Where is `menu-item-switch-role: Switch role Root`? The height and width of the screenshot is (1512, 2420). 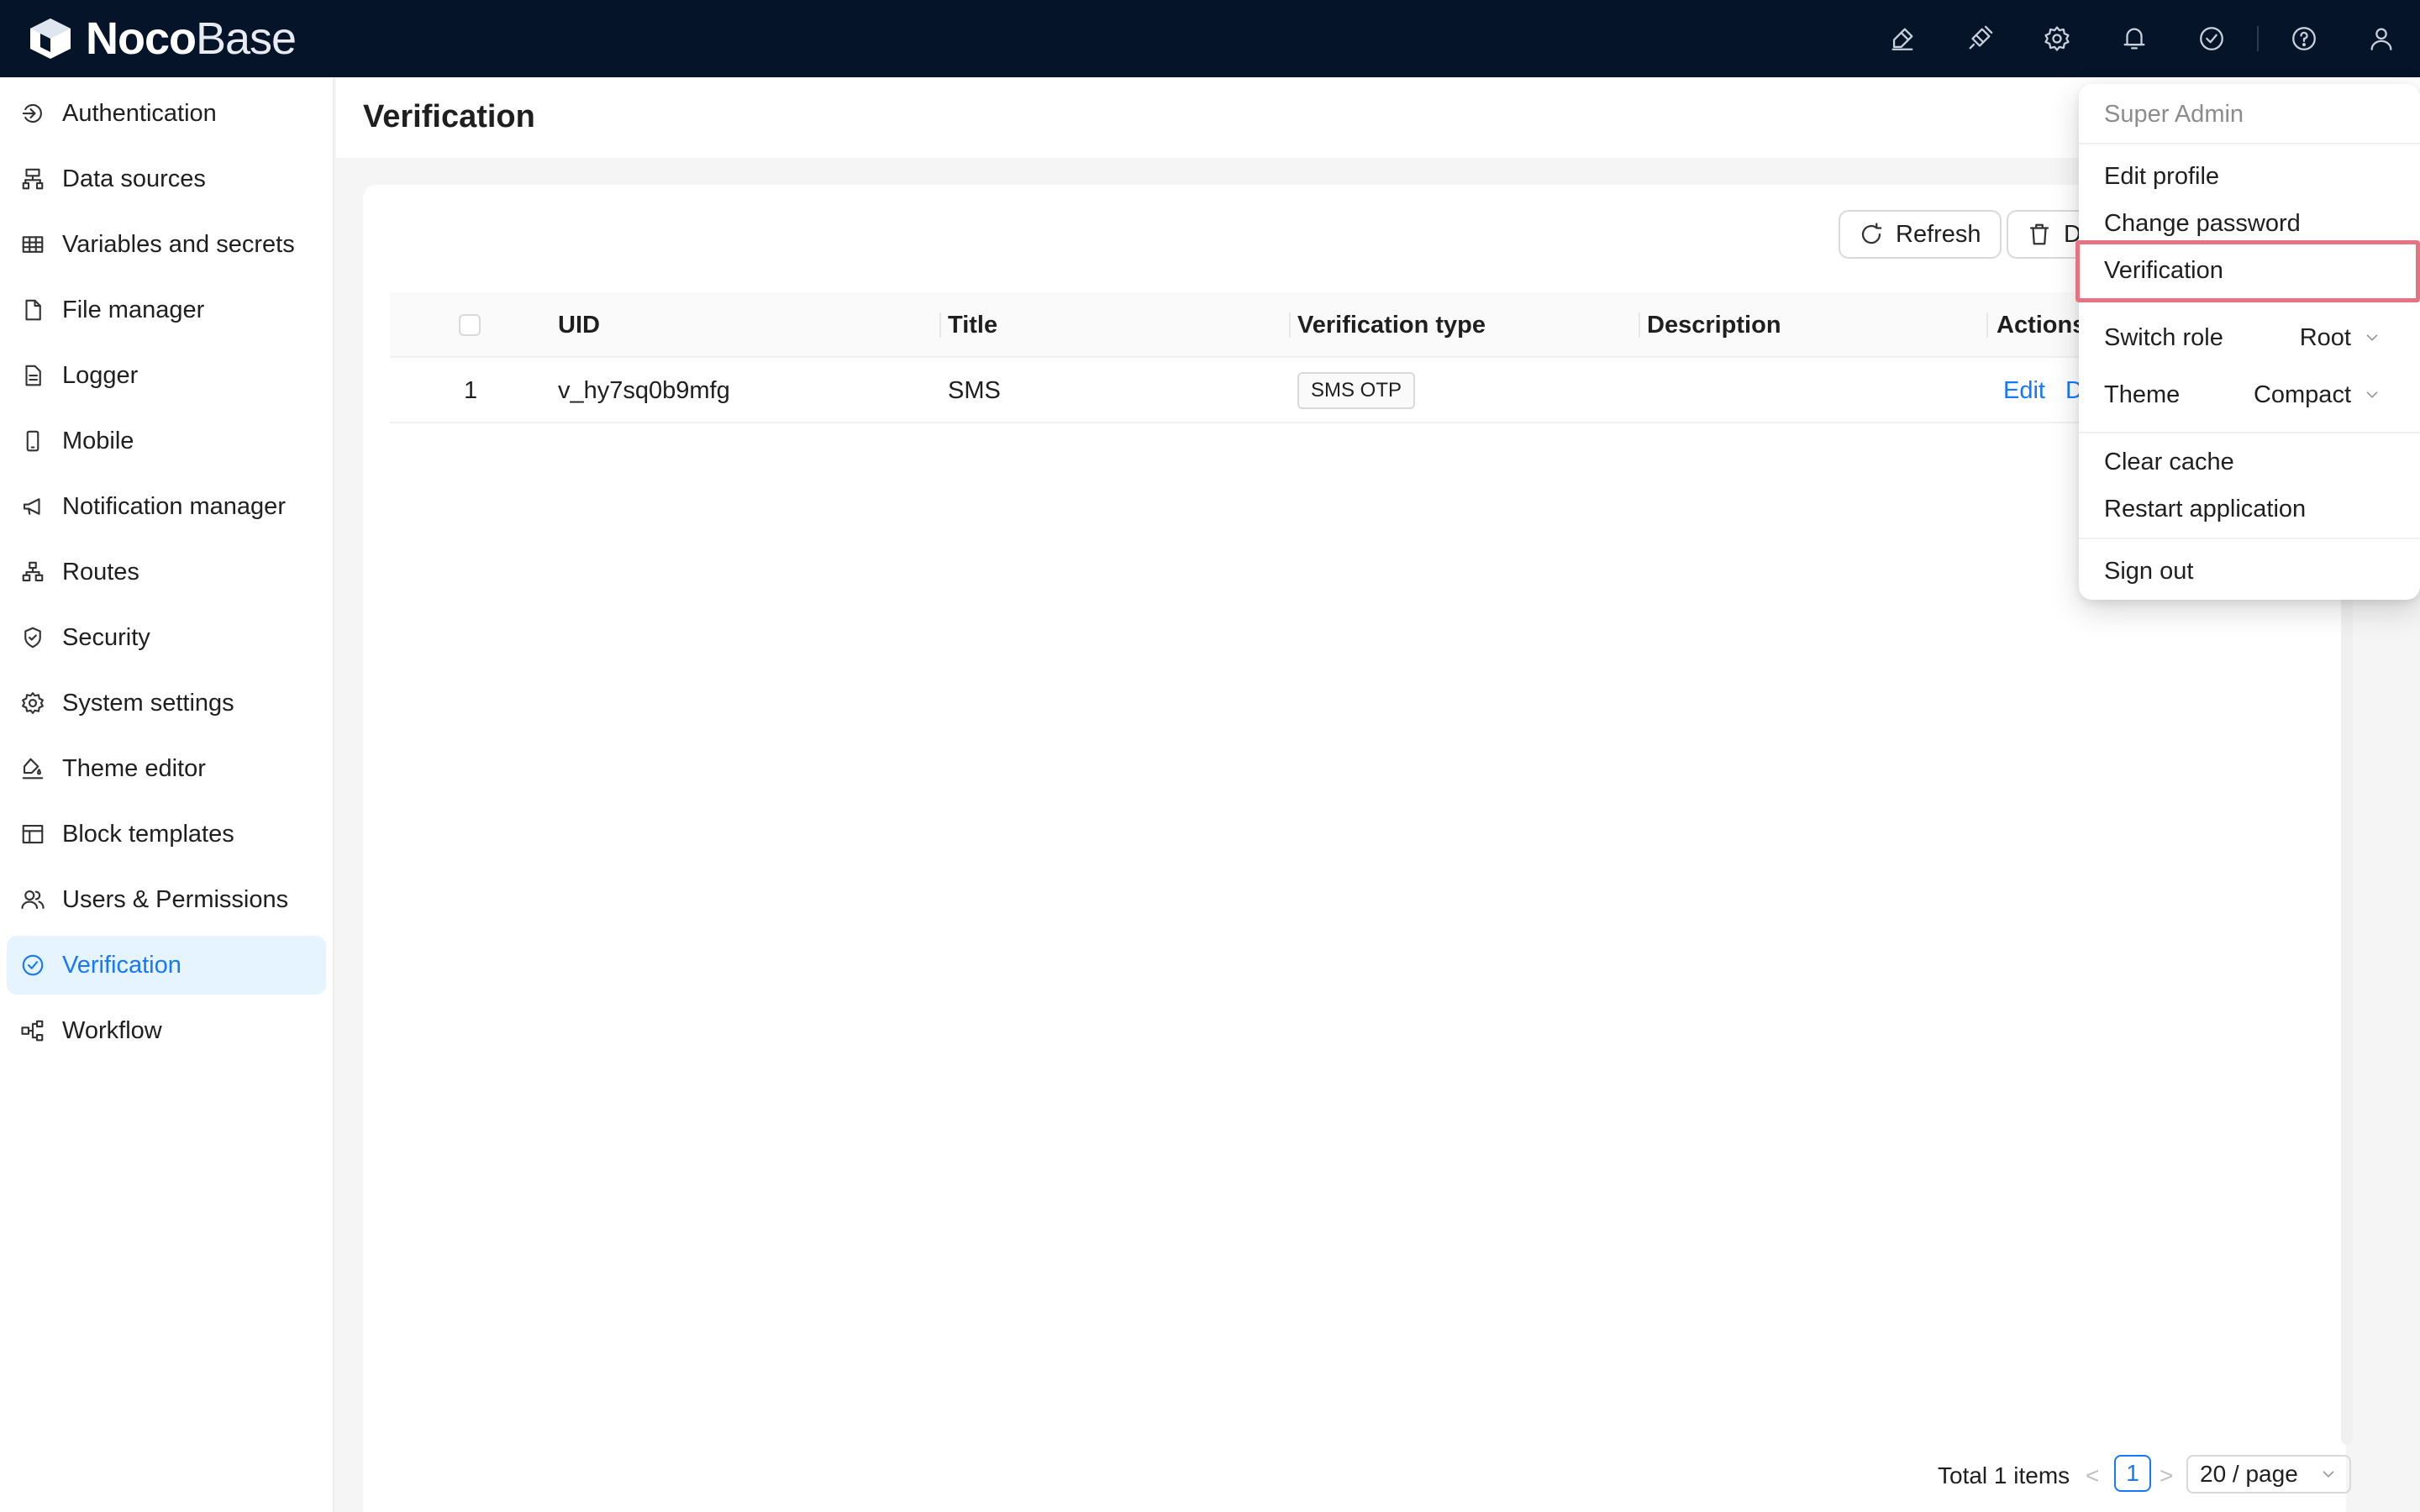
menu-item-switch-role: Switch role Root is located at coordinates (2249, 337).